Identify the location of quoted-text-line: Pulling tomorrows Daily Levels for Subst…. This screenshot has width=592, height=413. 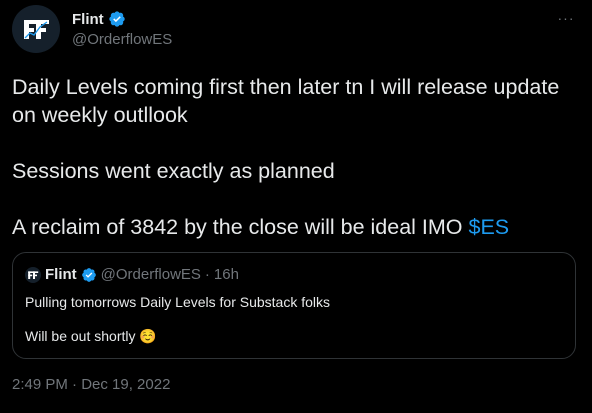
(178, 302).